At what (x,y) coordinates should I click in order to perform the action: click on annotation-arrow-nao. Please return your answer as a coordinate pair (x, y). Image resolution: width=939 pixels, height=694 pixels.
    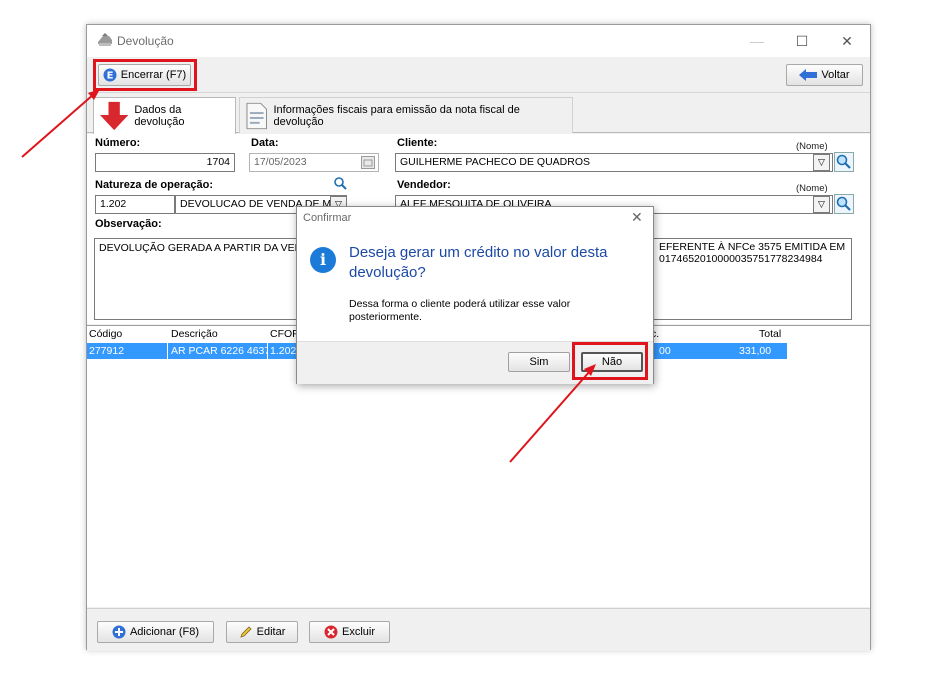
    Looking at the image, I should click on (552, 413).